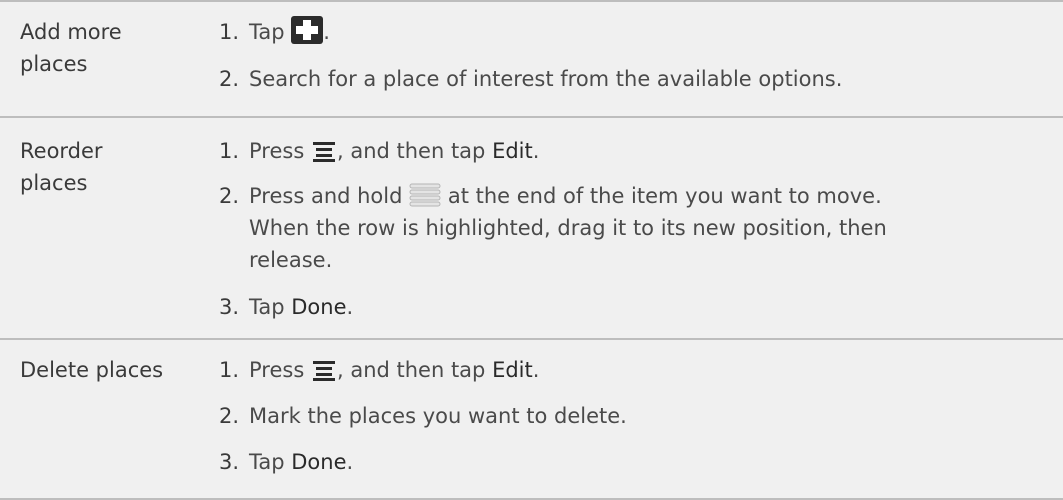 This screenshot has height=500, width=1063. What do you see at coordinates (61, 167) in the screenshot?
I see `row-label: Reorder places` at bounding box center [61, 167].